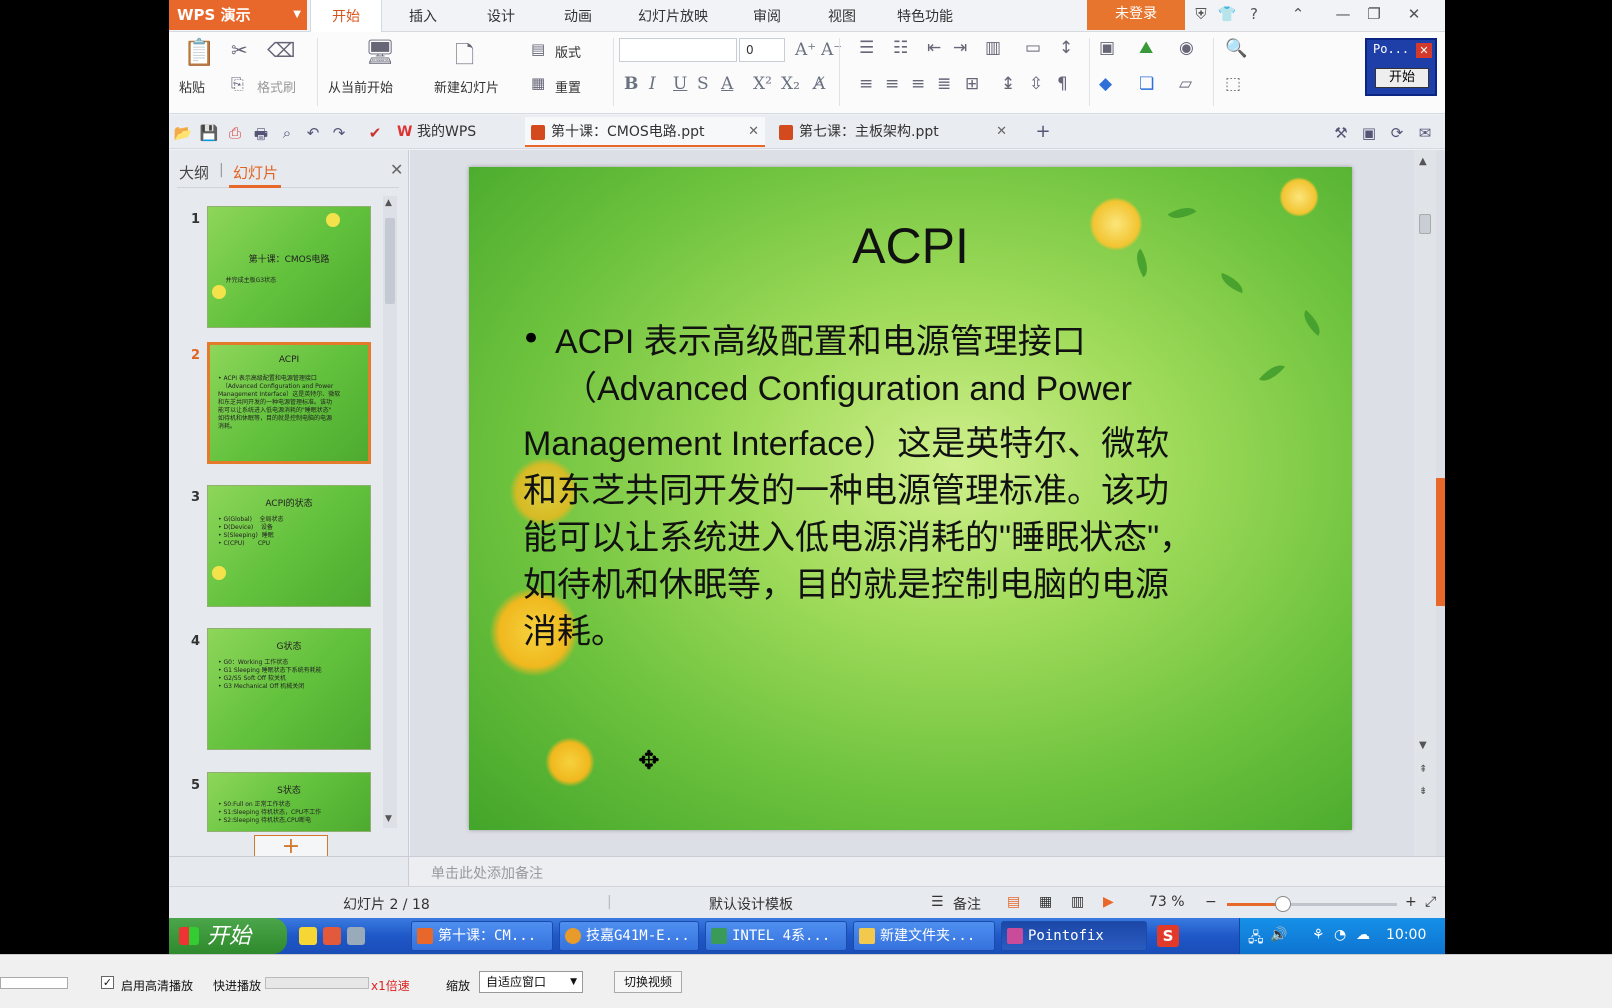 The image size is (1612, 1008). What do you see at coordinates (194, 172) in the screenshot?
I see `tab-outline: 大纲` at bounding box center [194, 172].